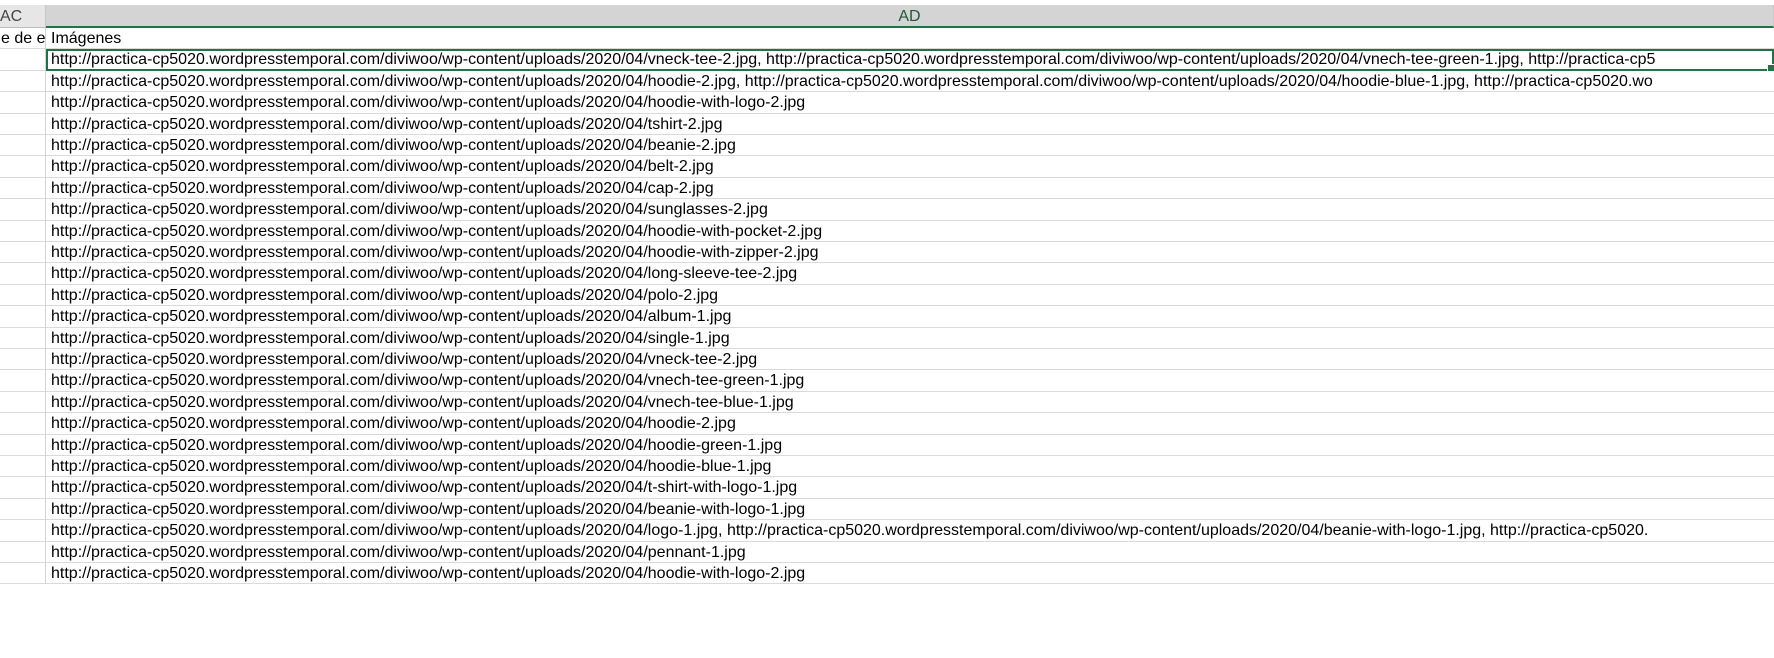  What do you see at coordinates (23, 16) in the screenshot?
I see `column-header-ac: AC` at bounding box center [23, 16].